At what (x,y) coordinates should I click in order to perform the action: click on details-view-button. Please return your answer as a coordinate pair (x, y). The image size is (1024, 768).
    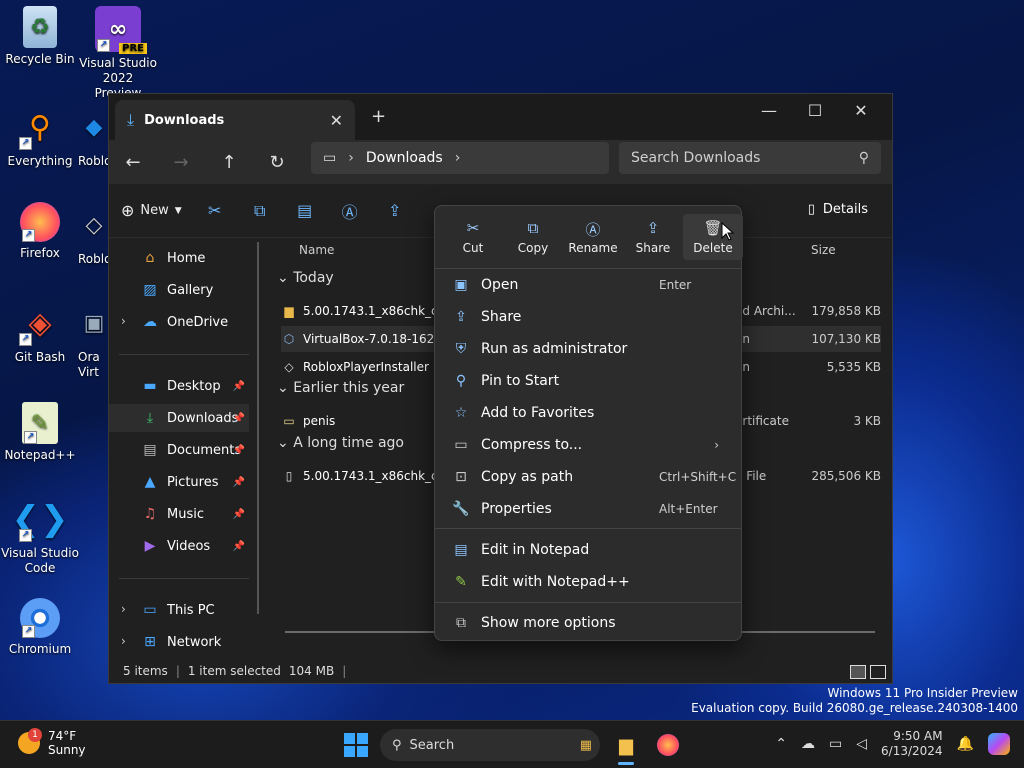
    Looking at the image, I should click on (858, 672).